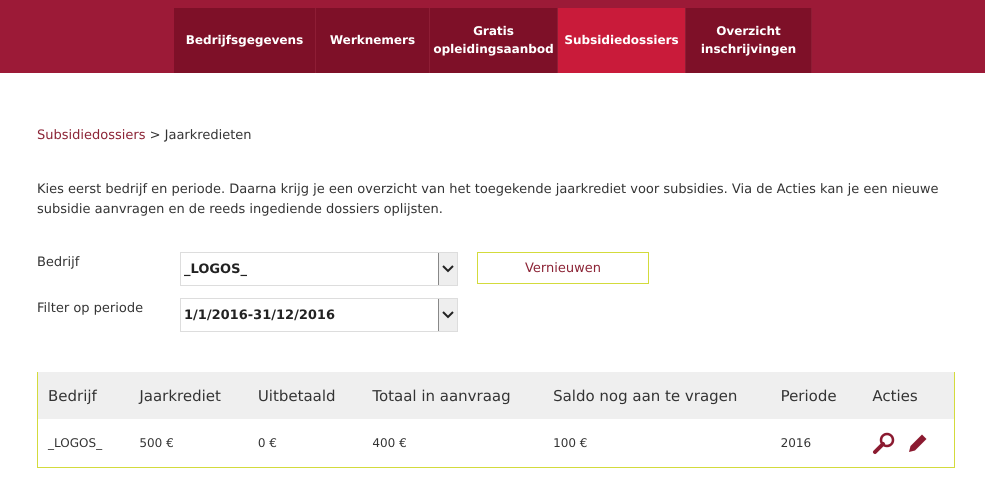 This screenshot has height=498, width=985. I want to click on table-cell: 500 €, so click(188, 443).